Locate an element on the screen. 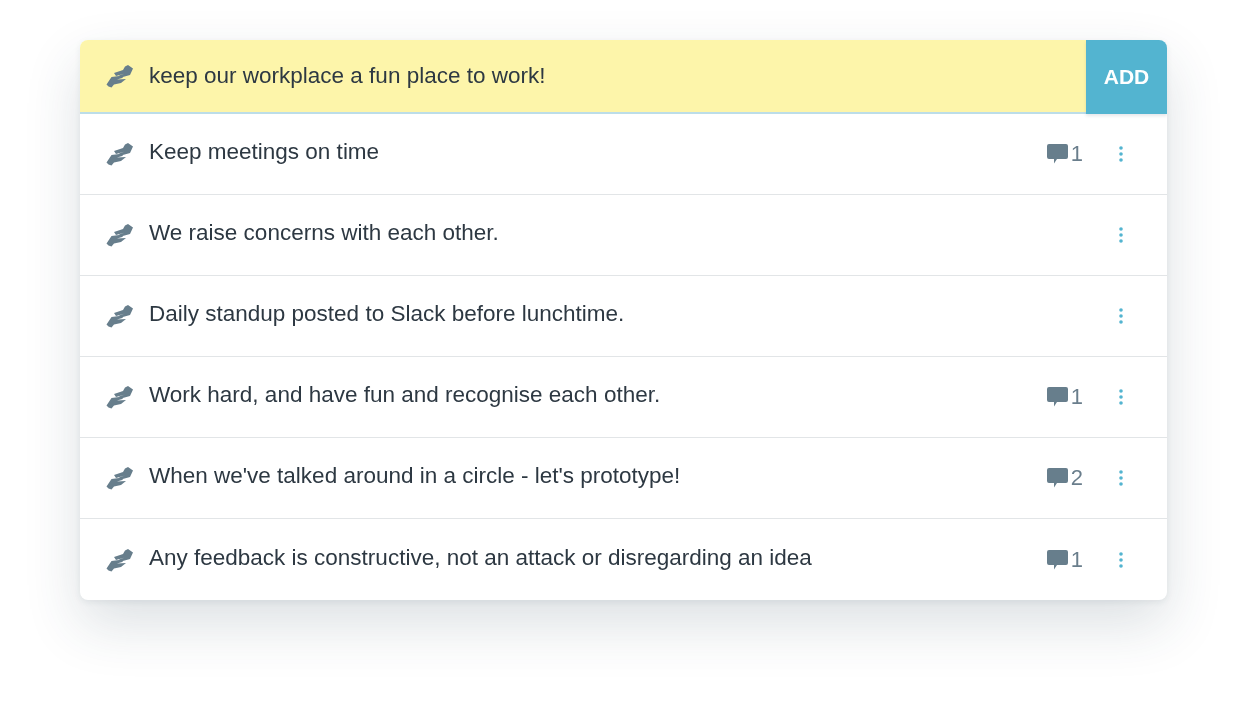  item-text: We raise concerns with each other. is located at coordinates (324, 233).